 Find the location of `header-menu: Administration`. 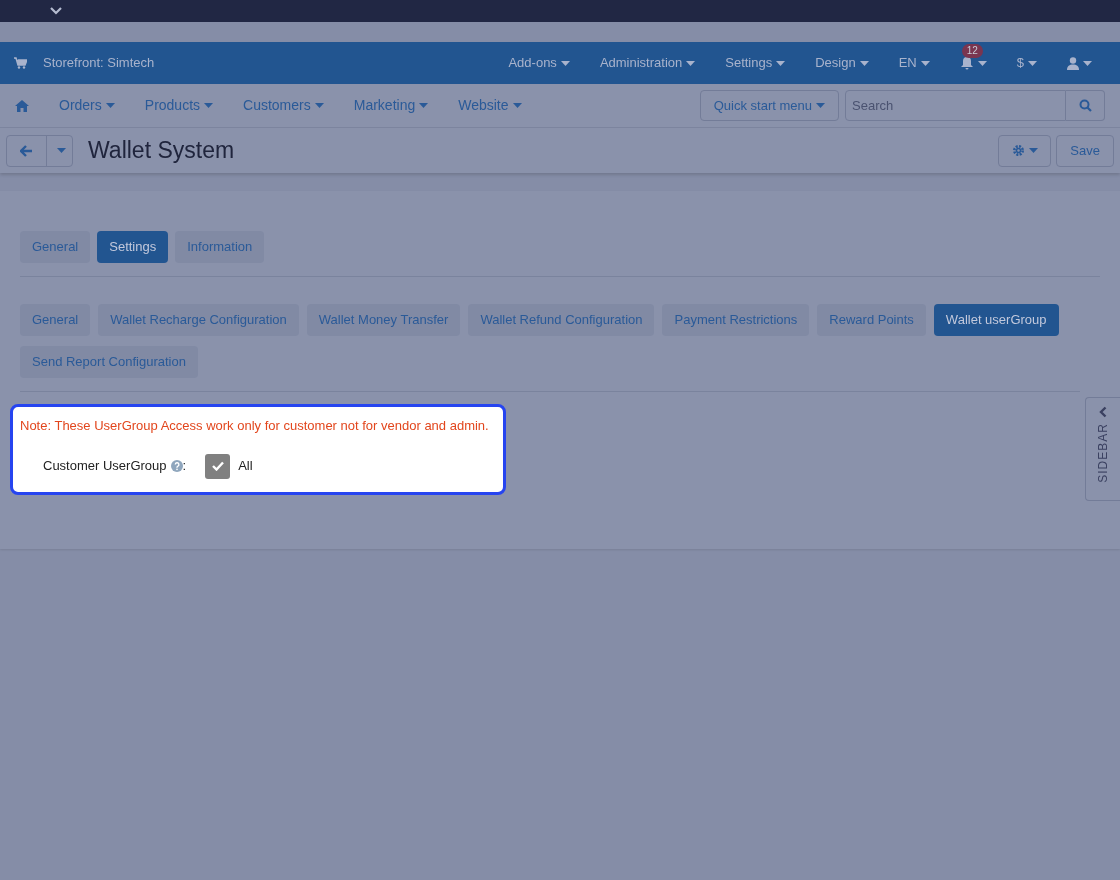

header-menu: Administration is located at coordinates (647, 63).